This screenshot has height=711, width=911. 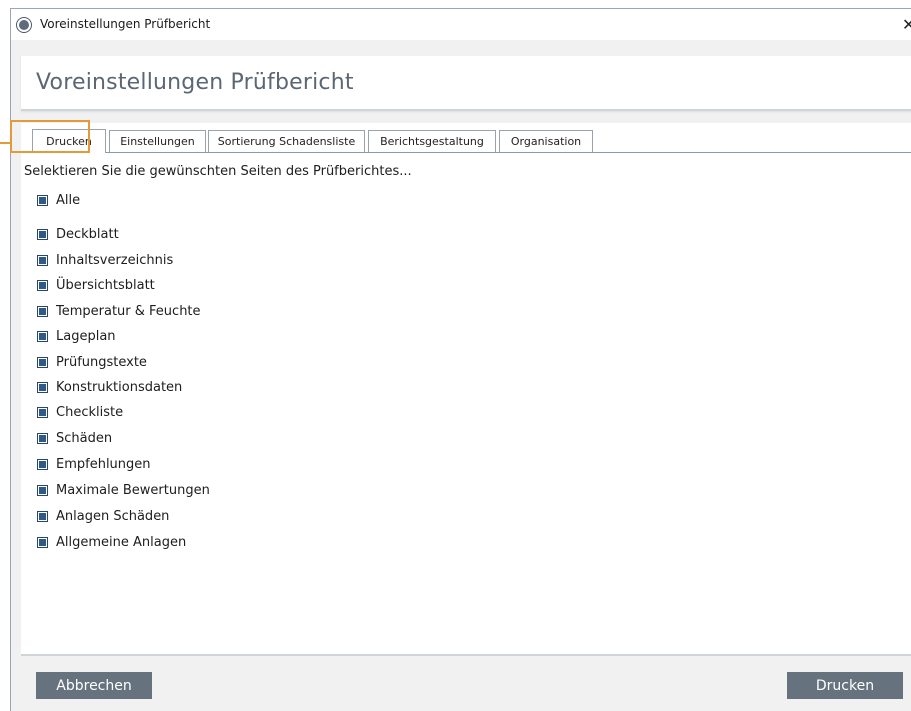 I want to click on checkbox-pruefungstexte: Prüfungstexte, so click(x=92, y=362).